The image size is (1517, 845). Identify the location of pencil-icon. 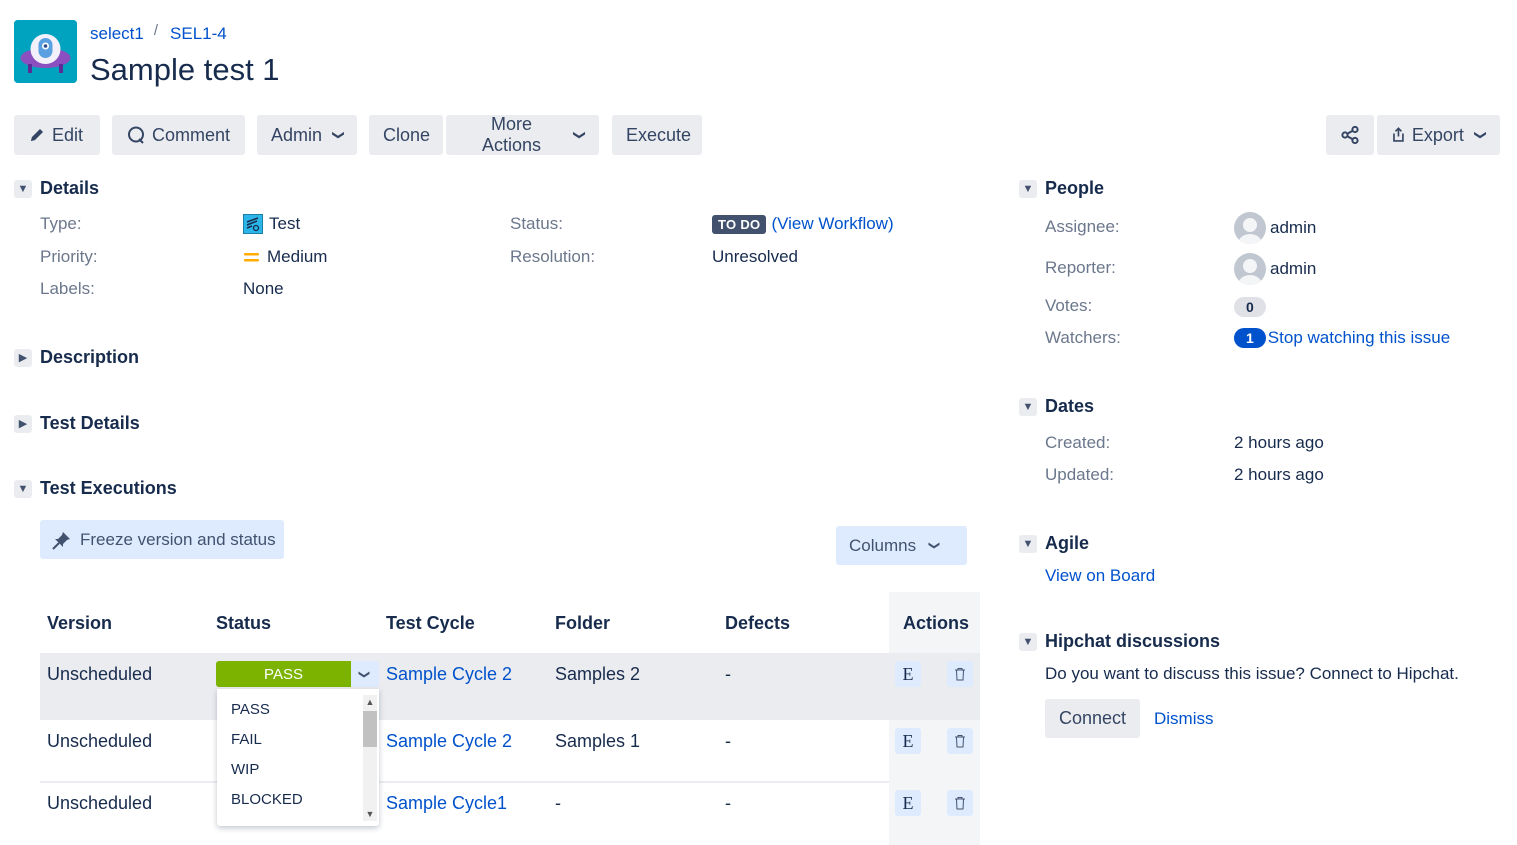
(37, 135).